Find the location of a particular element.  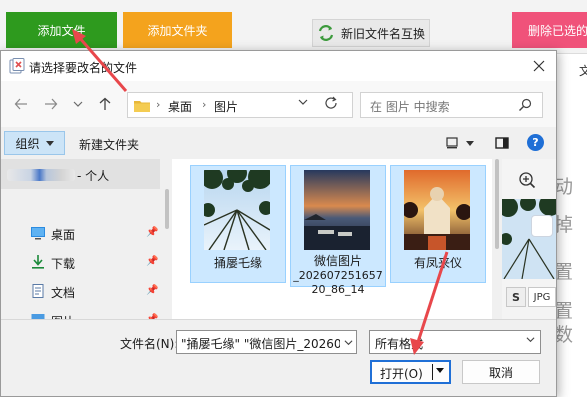

preview-pane-button is located at coordinates (502, 143).